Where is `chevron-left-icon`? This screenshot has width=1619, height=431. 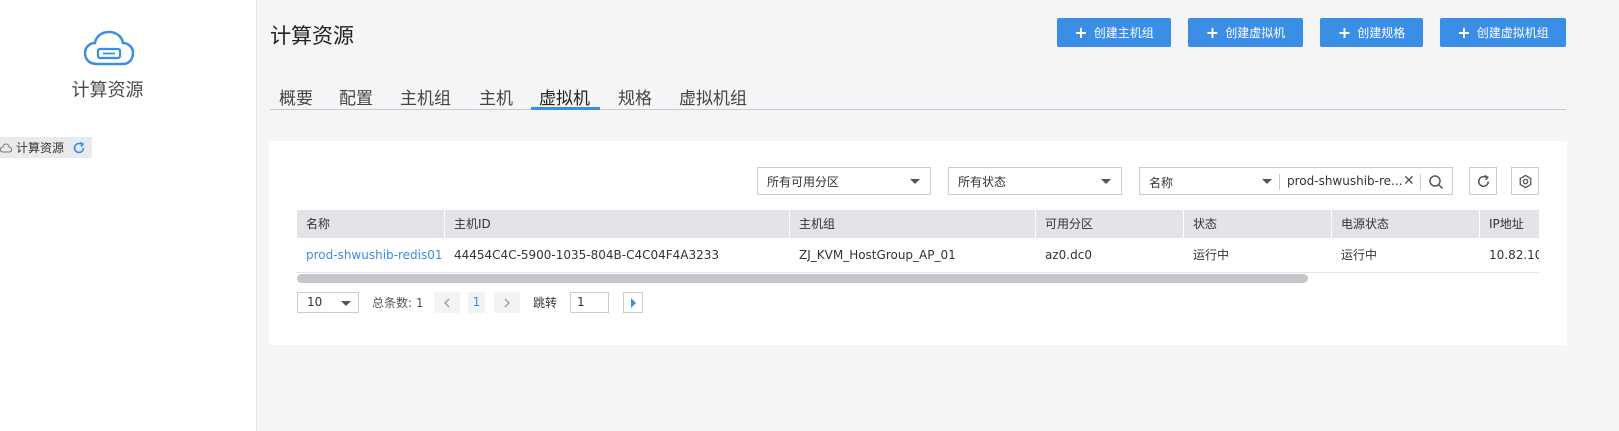 chevron-left-icon is located at coordinates (447, 302).